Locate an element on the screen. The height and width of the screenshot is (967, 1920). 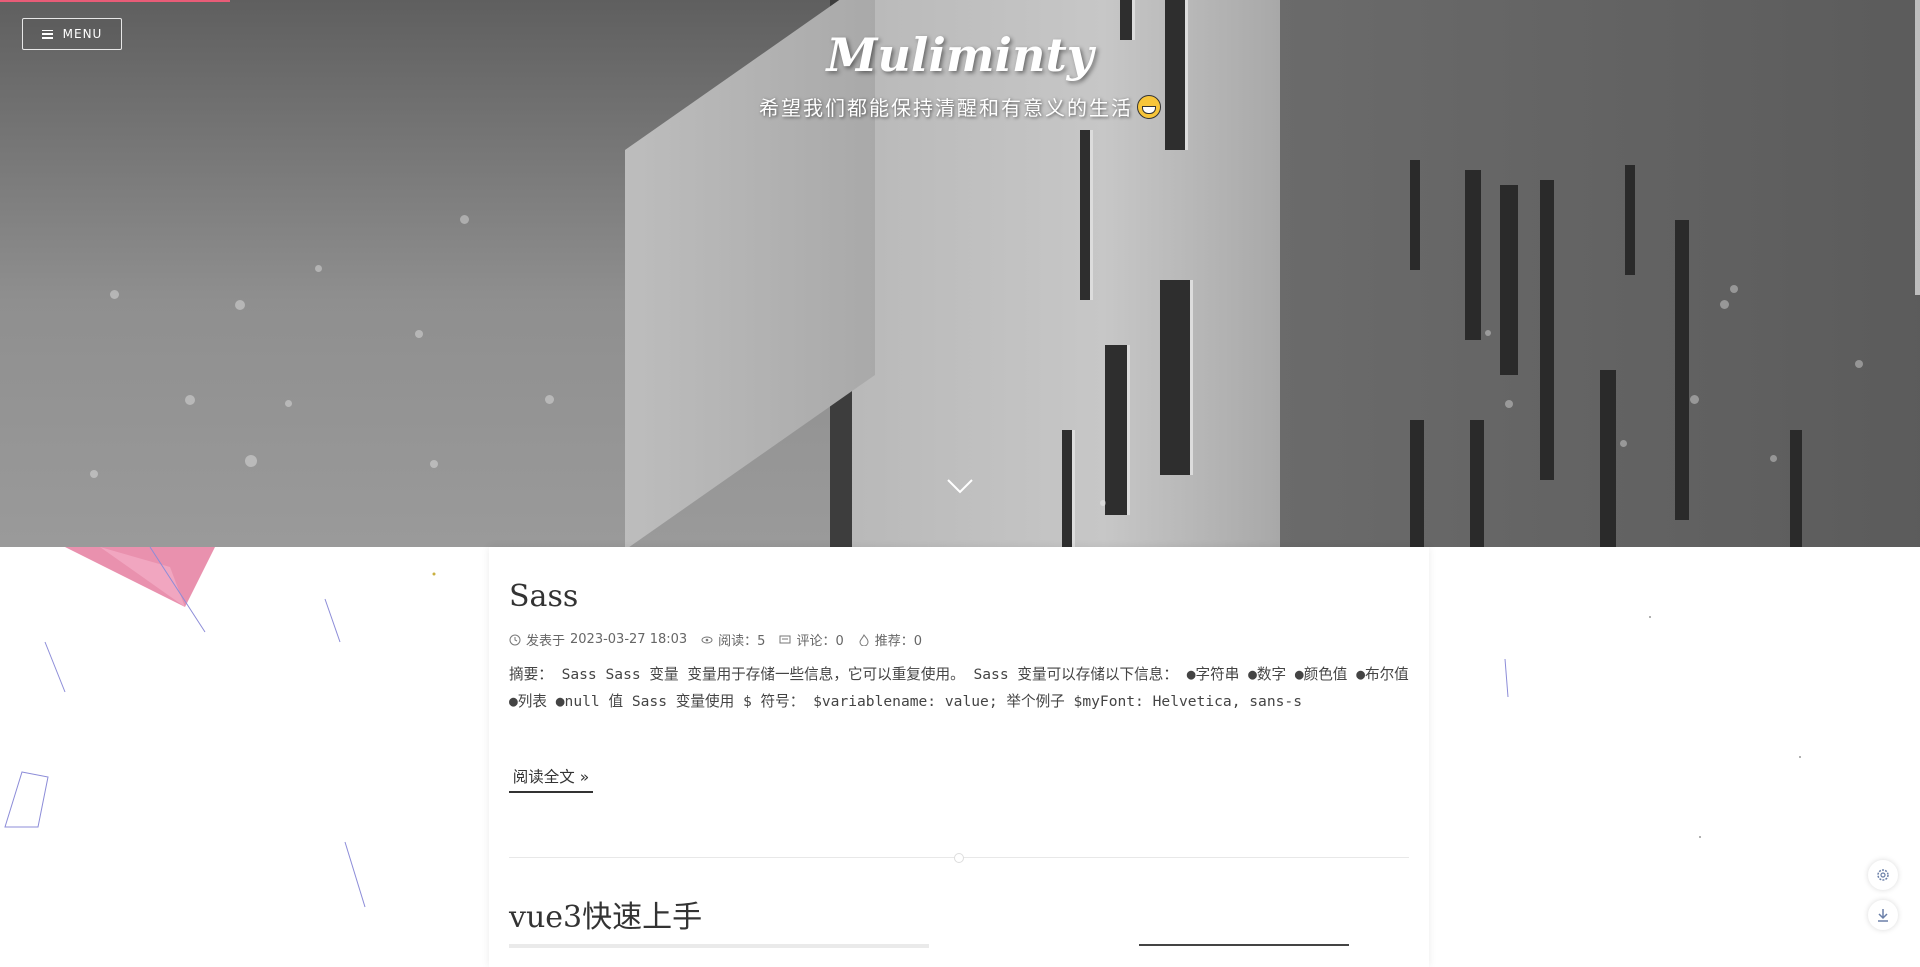
post-views: 阅读：5 is located at coordinates (733, 639).